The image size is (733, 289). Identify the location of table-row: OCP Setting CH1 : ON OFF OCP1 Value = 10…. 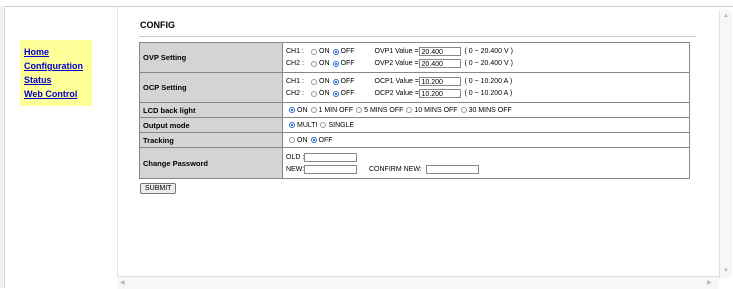
(414, 87).